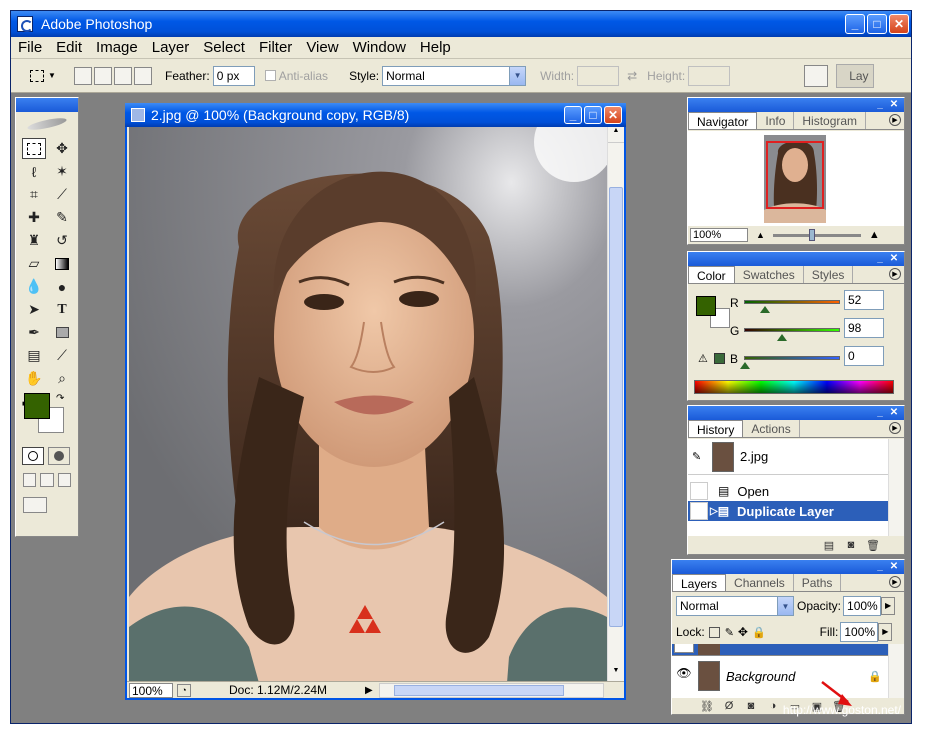  What do you see at coordinates (714, 632) in the screenshot?
I see `lock-transparency-icon` at bounding box center [714, 632].